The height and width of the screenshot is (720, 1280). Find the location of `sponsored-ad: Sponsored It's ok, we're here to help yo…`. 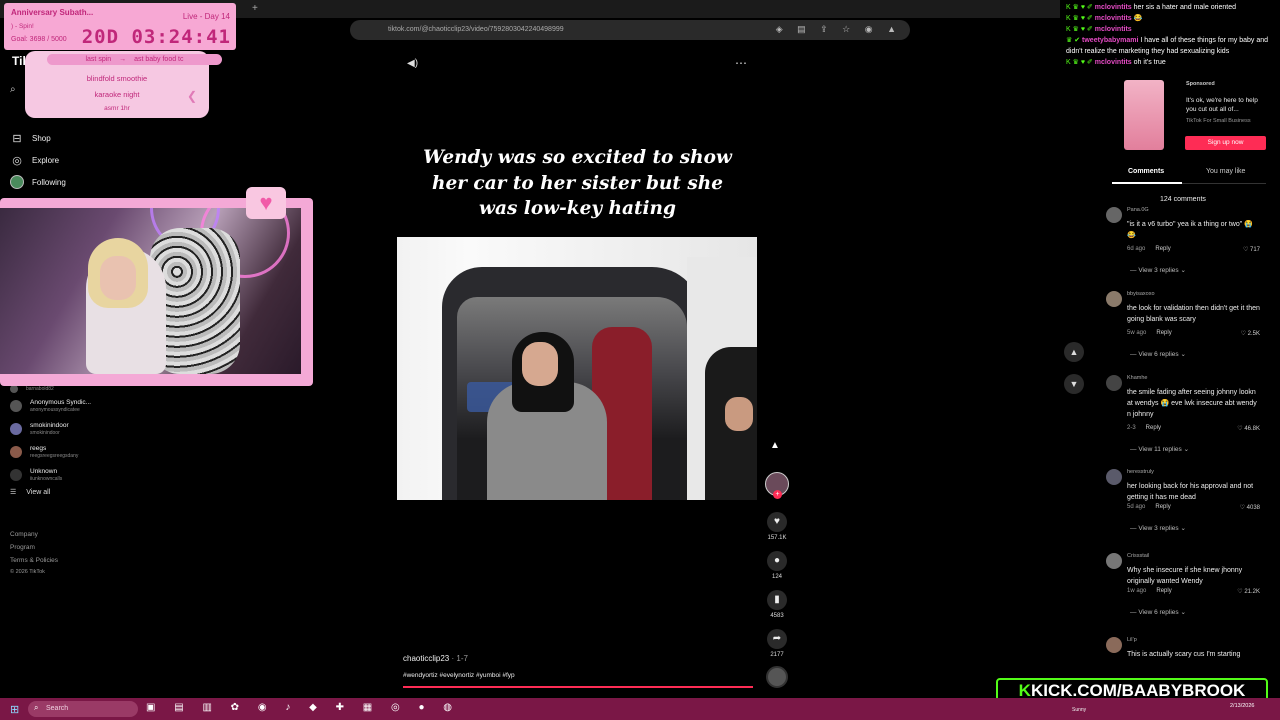

sponsored-ad: Sponsored It's ok, we're here to help yo… is located at coordinates (1186, 118).